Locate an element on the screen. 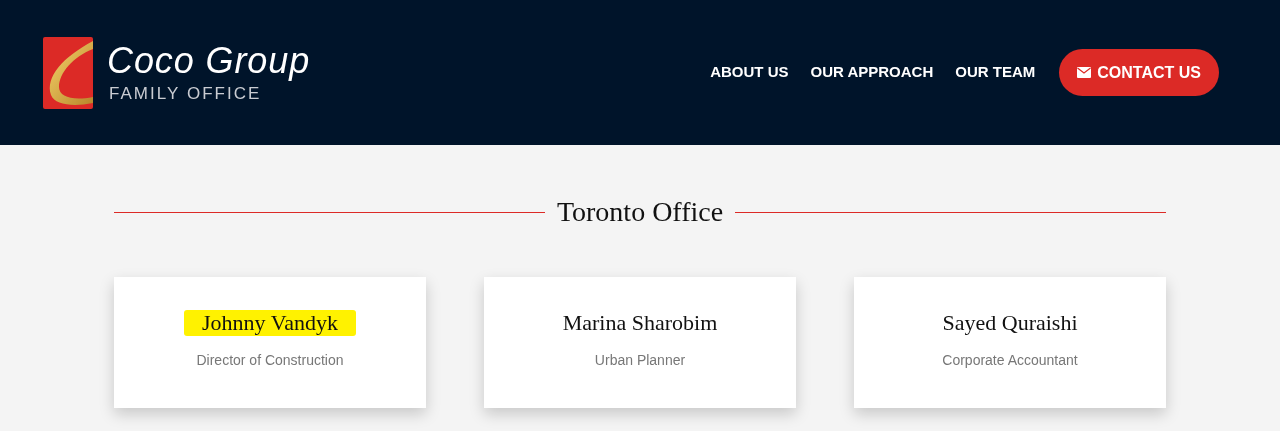  member-name: Johnny Vandyk is located at coordinates (270, 323).